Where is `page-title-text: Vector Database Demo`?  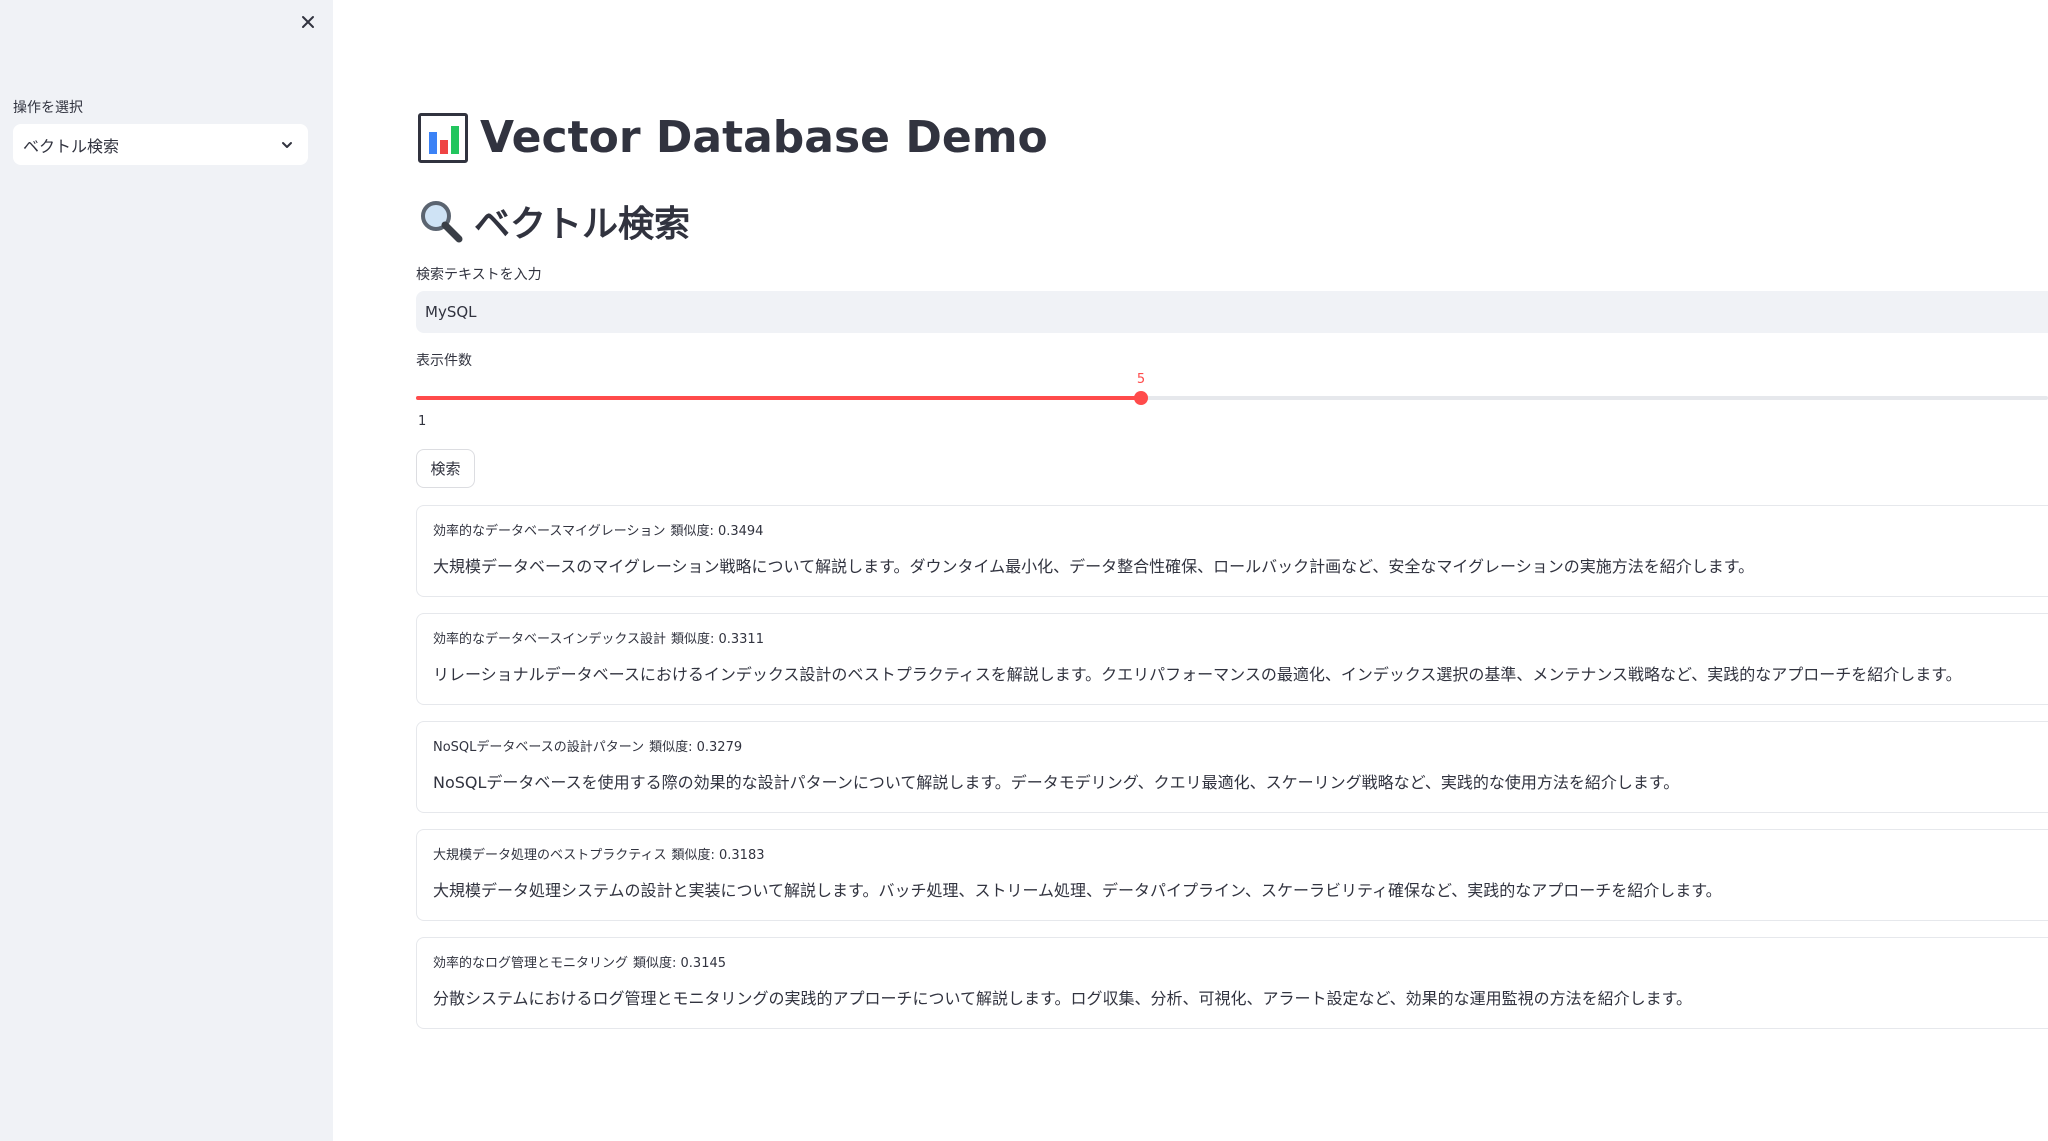 page-title-text: Vector Database Demo is located at coordinates (764, 137).